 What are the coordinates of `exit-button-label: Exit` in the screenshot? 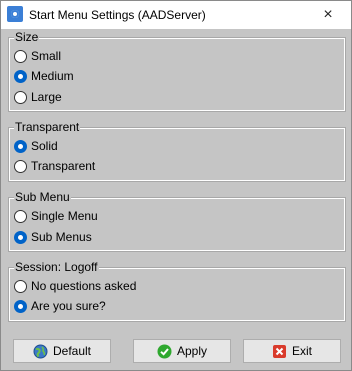 It's located at (301, 351).